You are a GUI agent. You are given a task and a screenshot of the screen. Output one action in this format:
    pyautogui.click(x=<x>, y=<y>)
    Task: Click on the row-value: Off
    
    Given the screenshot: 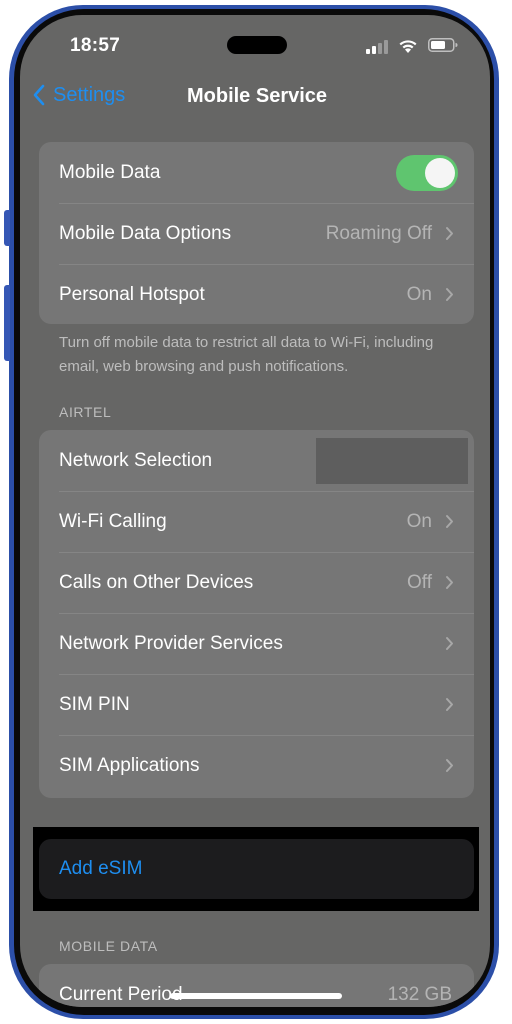 What is the action you would take?
    pyautogui.click(x=419, y=582)
    